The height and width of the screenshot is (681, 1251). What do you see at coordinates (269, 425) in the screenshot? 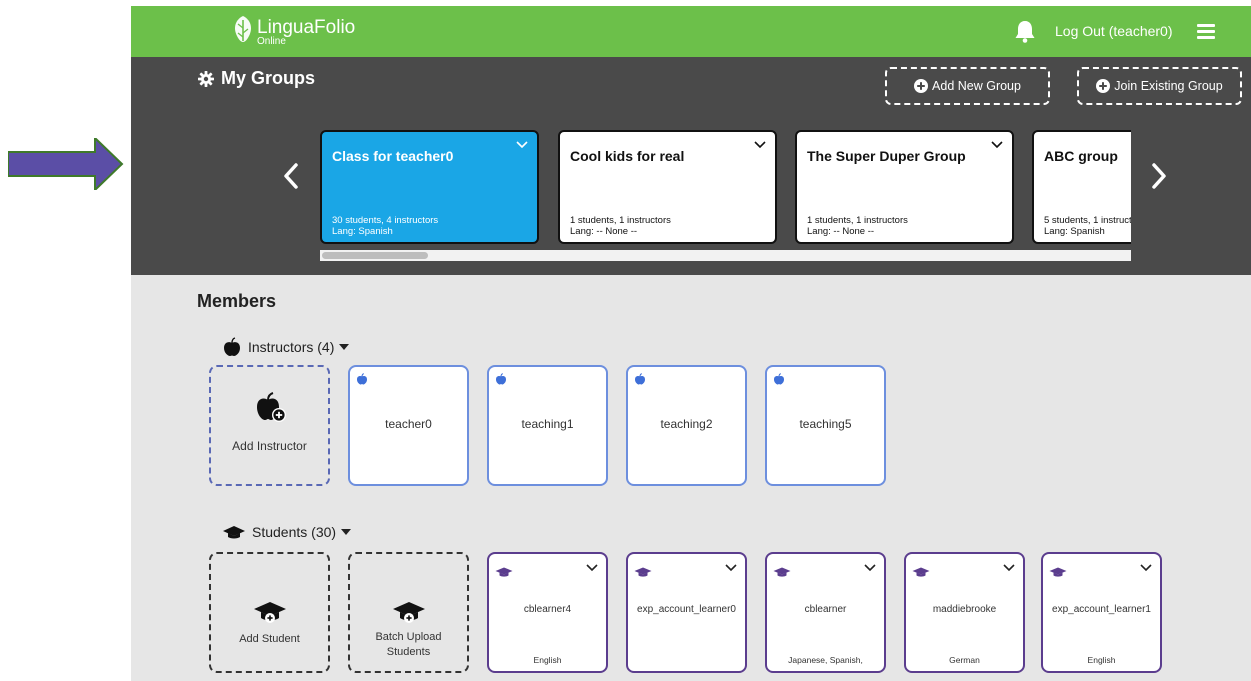
I see `add-instructor-button: Add Instructor` at bounding box center [269, 425].